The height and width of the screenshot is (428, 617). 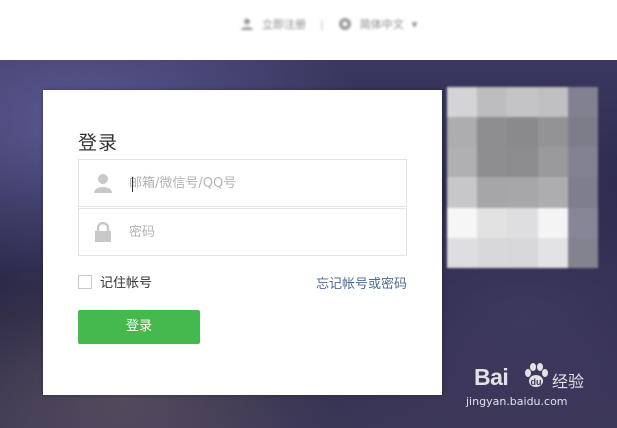 I want to click on watermark-brand: Bai, so click(x=491, y=377).